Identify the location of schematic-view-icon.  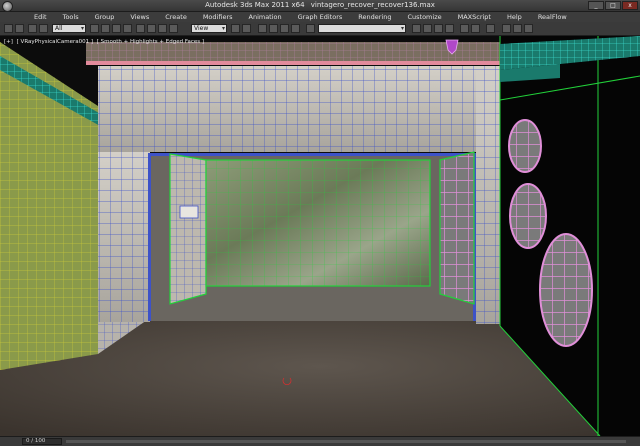
(475, 28).